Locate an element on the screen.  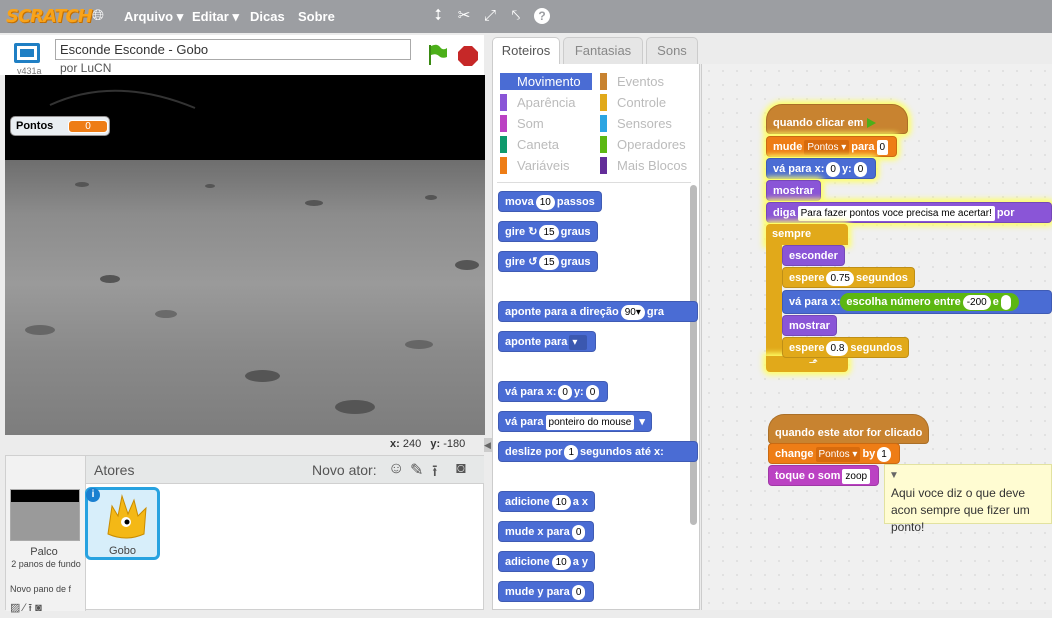
sound-dropdown: zoop is located at coordinates (856, 476).